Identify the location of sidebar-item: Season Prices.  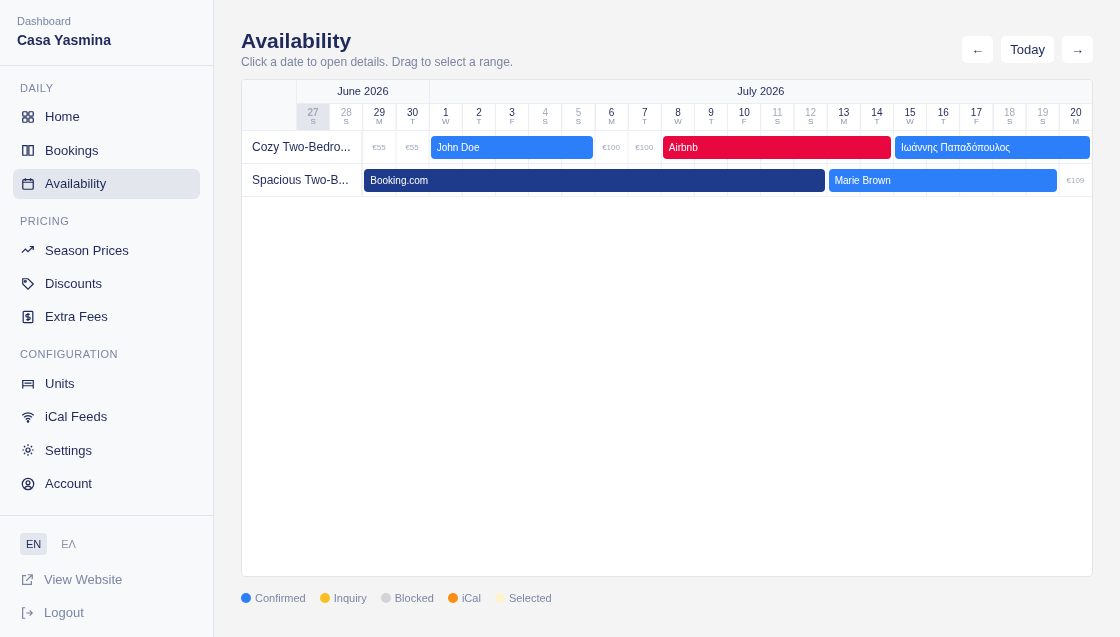
(106, 250).